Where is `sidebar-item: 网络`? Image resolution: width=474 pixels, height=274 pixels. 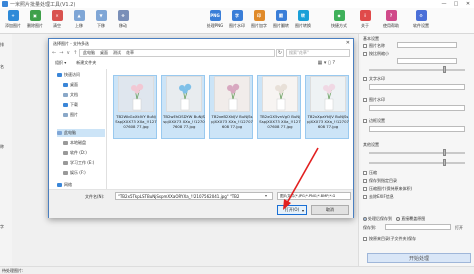 sidebar-item: 网络 is located at coordinates (81, 185).